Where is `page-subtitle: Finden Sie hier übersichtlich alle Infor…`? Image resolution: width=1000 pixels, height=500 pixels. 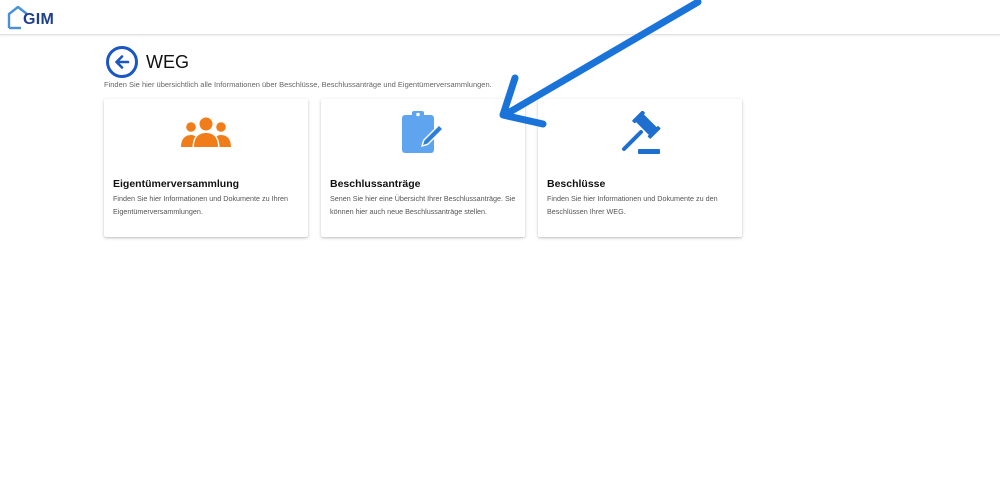
page-subtitle: Finden Sie hier übersichtlich alle Infor… is located at coordinates (298, 84).